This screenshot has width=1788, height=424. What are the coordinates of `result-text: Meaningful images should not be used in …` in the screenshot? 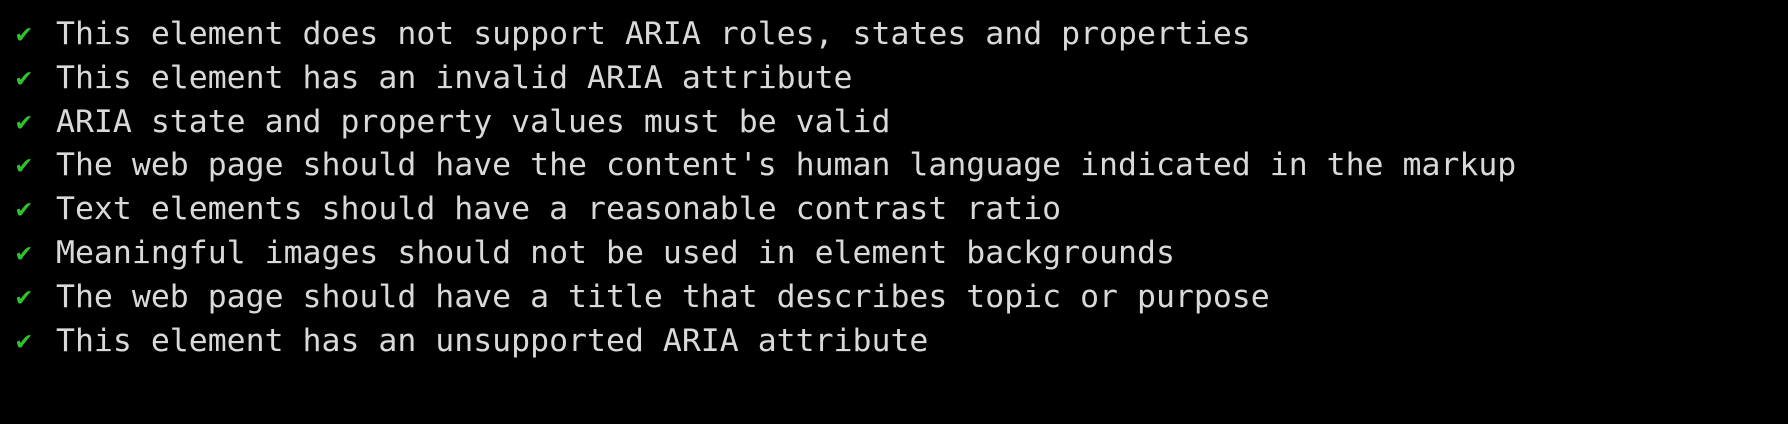 It's located at (615, 252).